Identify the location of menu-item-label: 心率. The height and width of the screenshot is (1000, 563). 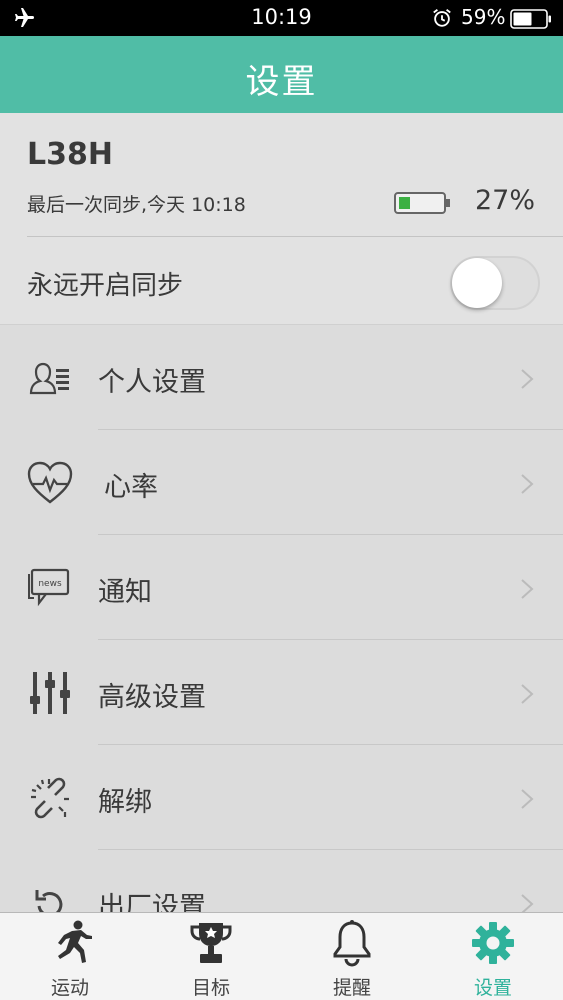
(131, 487).